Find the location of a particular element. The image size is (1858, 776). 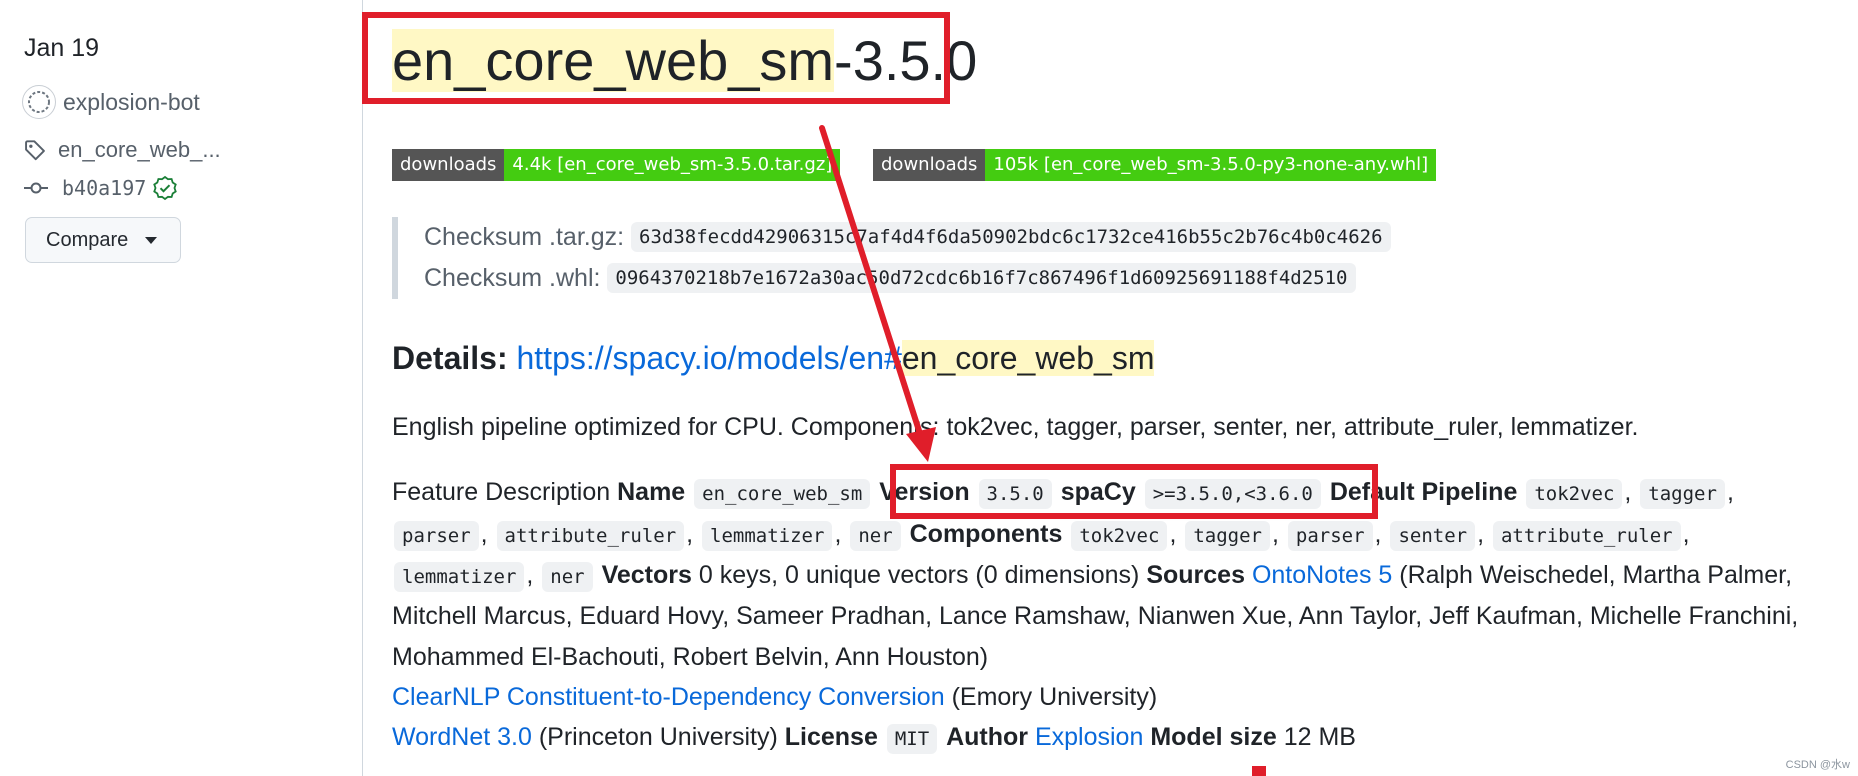

annotation-arrow-line is located at coordinates (872, 284).